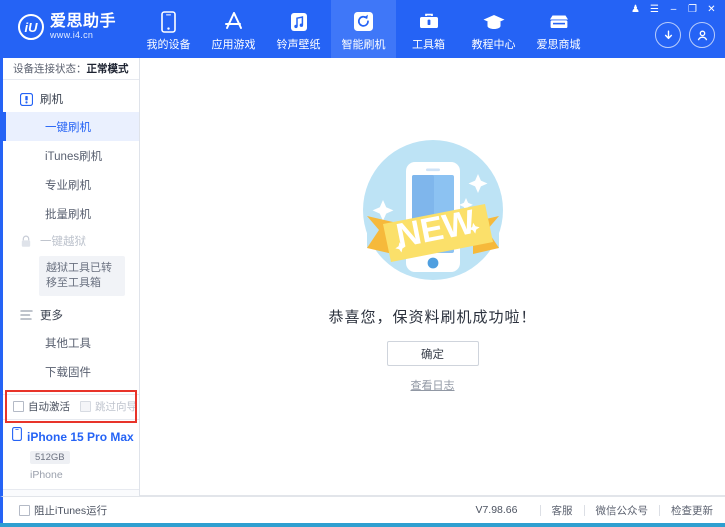  What do you see at coordinates (26, 99) in the screenshot?
I see `flash-icon` at bounding box center [26, 99].